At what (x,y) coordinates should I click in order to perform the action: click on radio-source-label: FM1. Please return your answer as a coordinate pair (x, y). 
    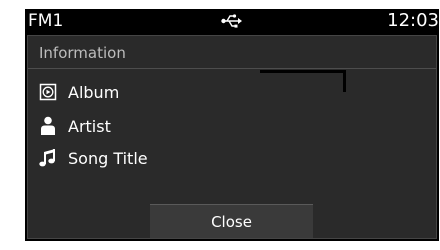
    Looking at the image, I should click on (46, 21).